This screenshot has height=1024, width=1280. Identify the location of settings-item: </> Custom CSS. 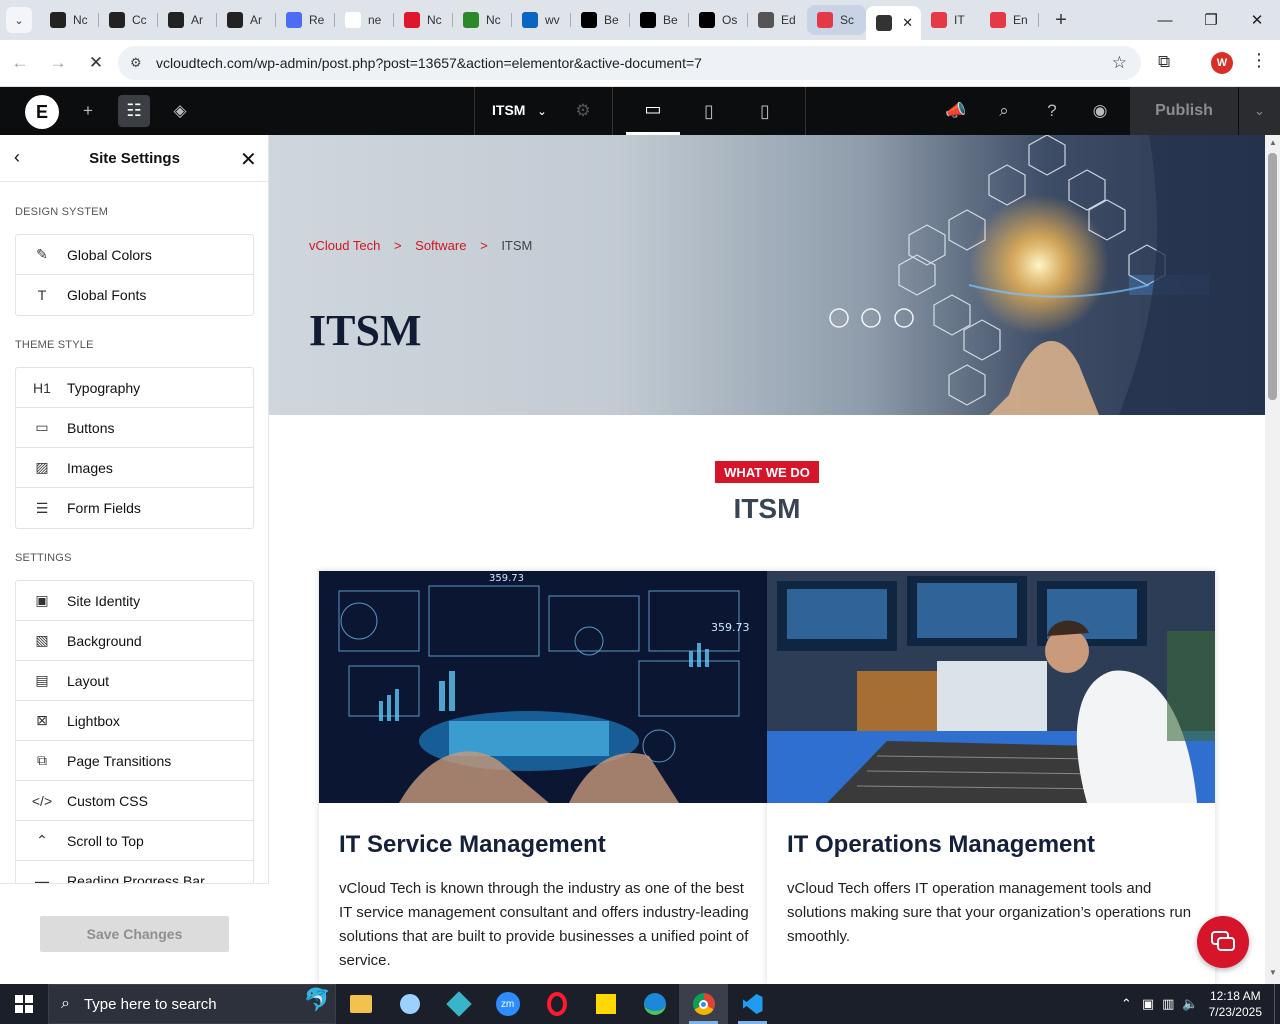
(134, 801).